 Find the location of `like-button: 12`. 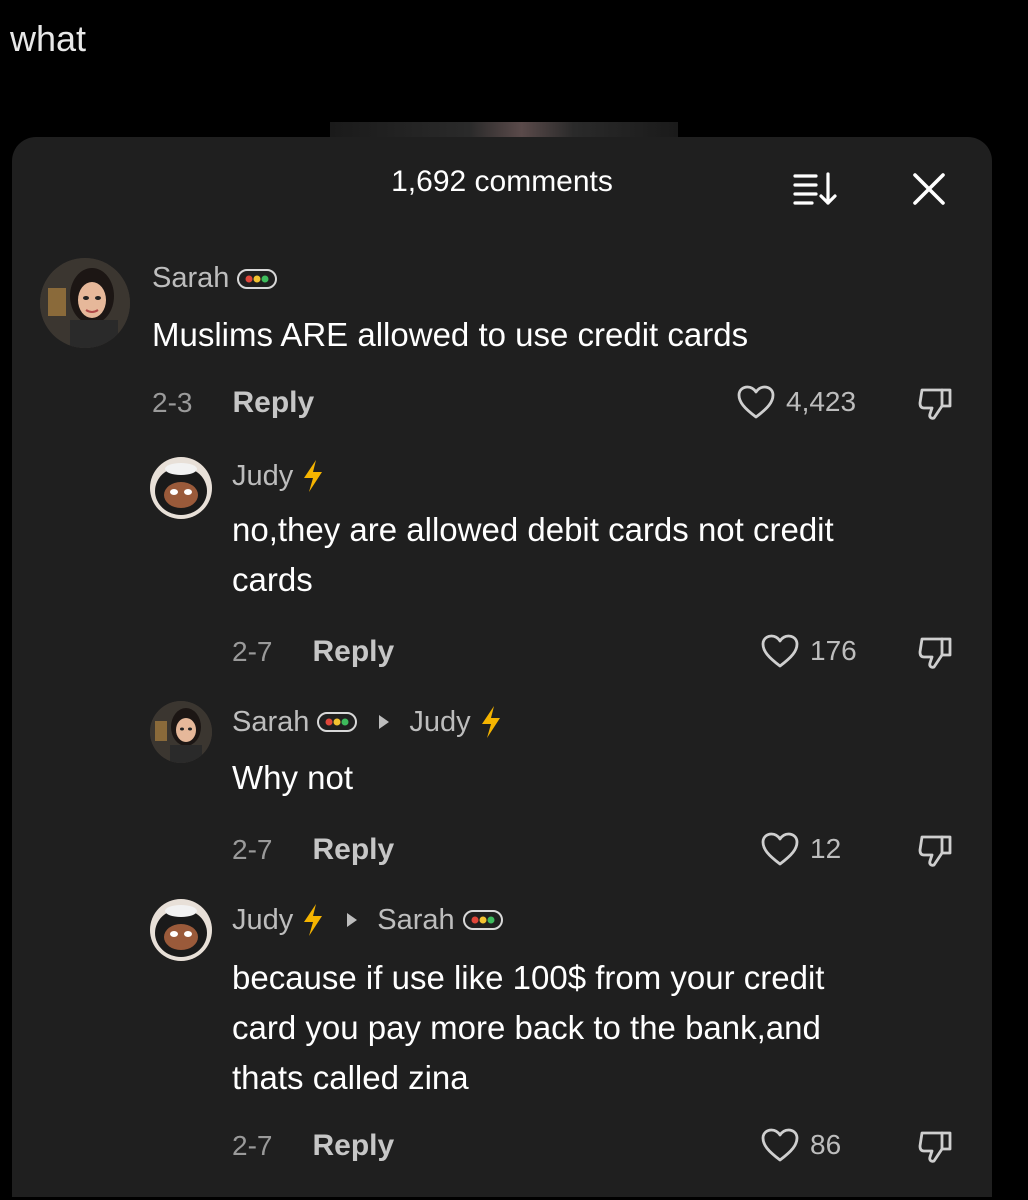

like-button: 12 is located at coordinates (800, 849).